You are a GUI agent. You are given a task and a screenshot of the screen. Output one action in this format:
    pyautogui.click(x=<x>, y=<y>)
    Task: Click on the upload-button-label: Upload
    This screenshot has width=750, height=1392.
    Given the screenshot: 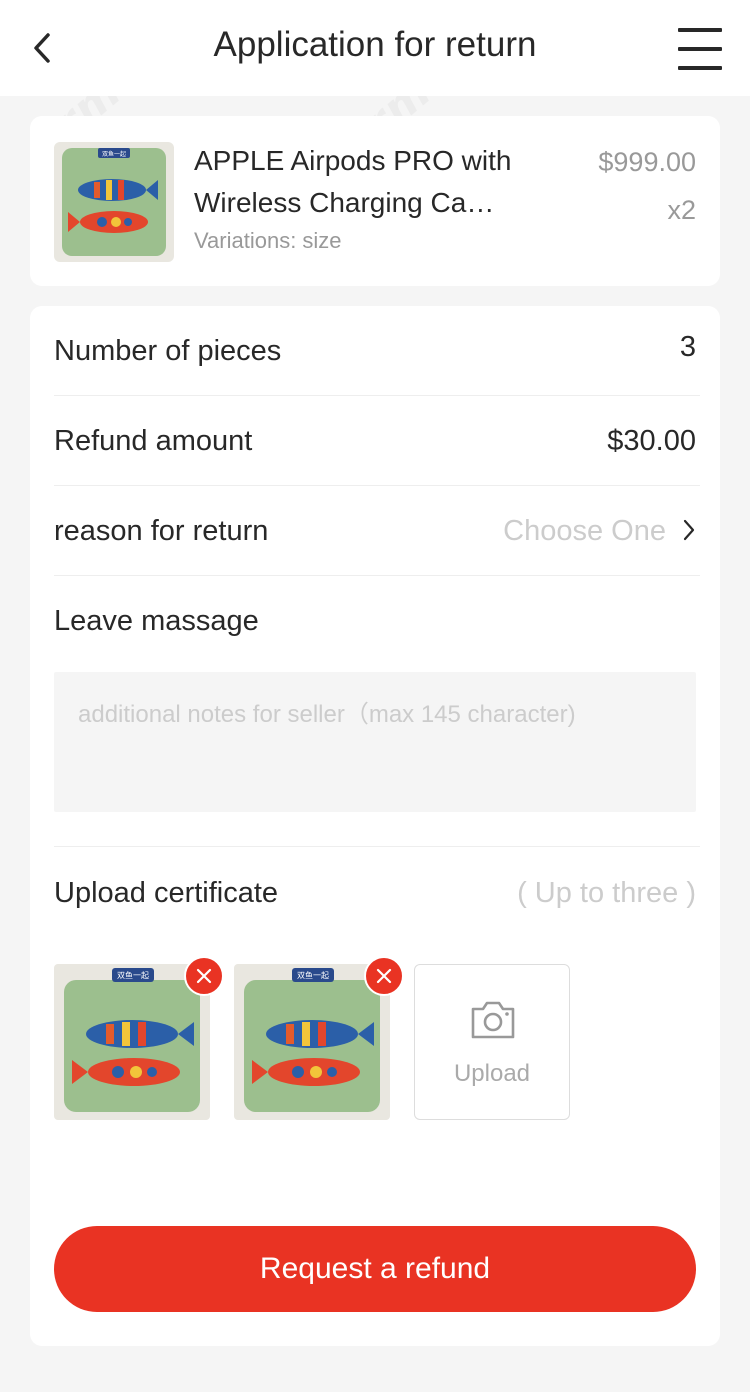 What is the action you would take?
    pyautogui.click(x=492, y=1073)
    